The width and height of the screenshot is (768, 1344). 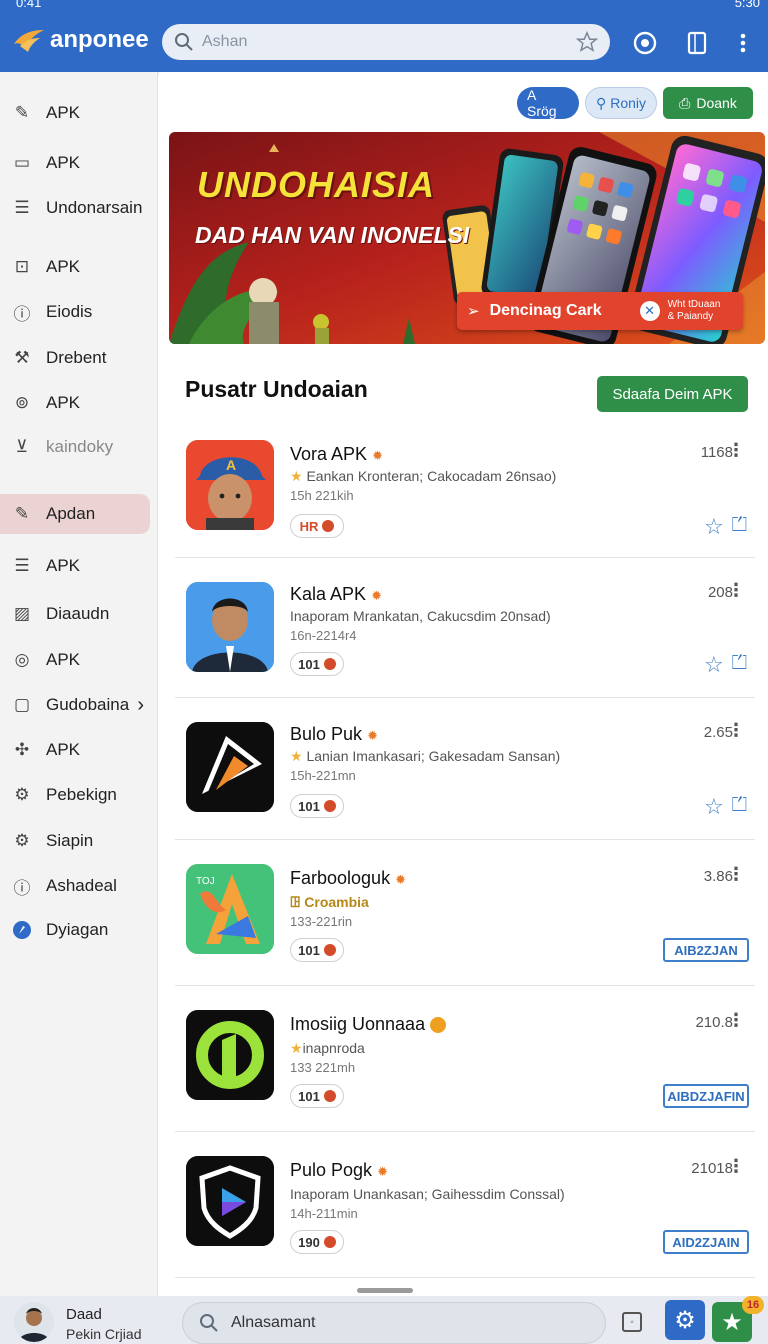 I want to click on app-desc: ★ Eankan Kronteran; Cakocadam 26nsao), so click(x=423, y=476).